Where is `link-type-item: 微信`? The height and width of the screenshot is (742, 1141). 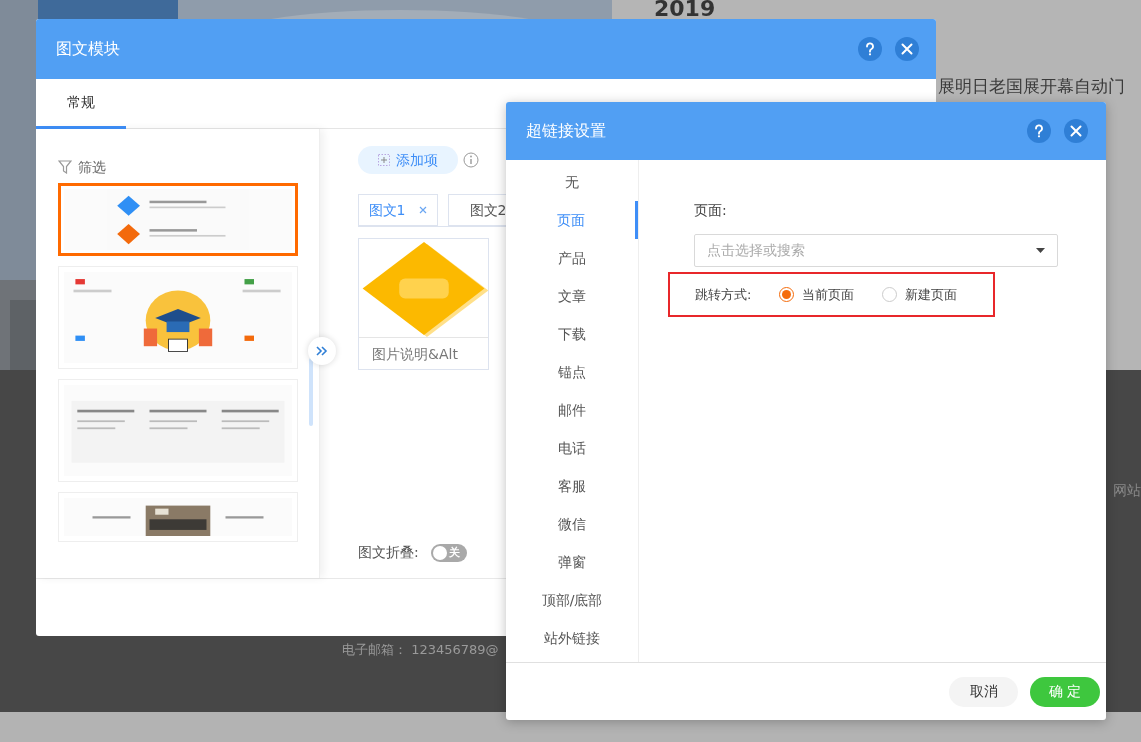 link-type-item: 微信 is located at coordinates (572, 524).